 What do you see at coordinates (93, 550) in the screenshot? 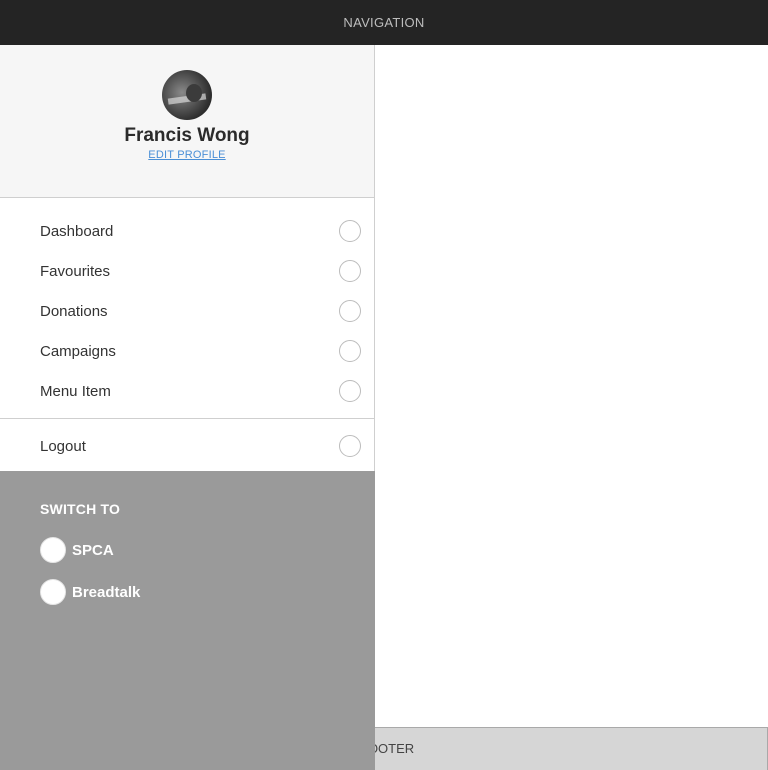
I see `switch-option-label: SPCA` at bounding box center [93, 550].